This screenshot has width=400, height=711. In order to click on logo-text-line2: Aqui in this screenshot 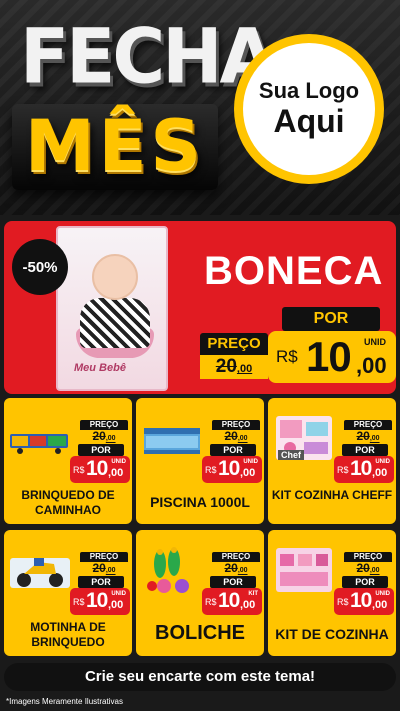, I will do `click(309, 120)`.